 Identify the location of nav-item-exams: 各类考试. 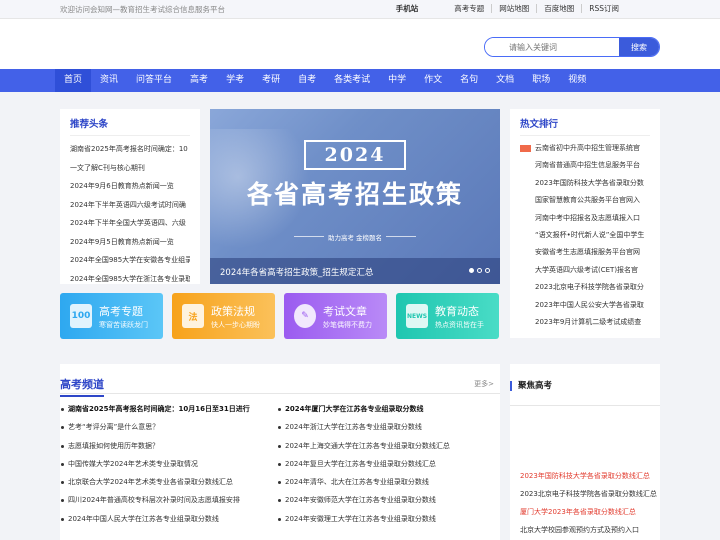
(352, 80).